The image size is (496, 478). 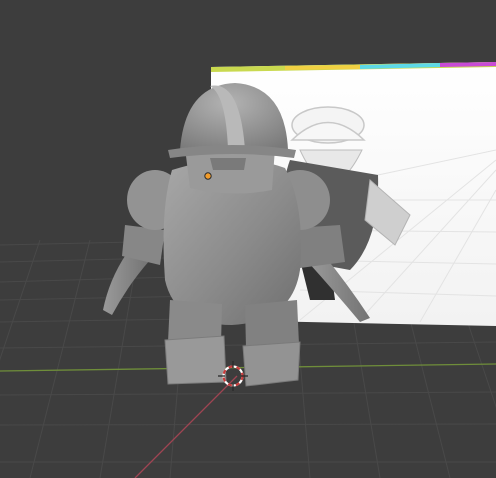 What do you see at coordinates (195, 360) in the screenshot?
I see `left-boot` at bounding box center [195, 360].